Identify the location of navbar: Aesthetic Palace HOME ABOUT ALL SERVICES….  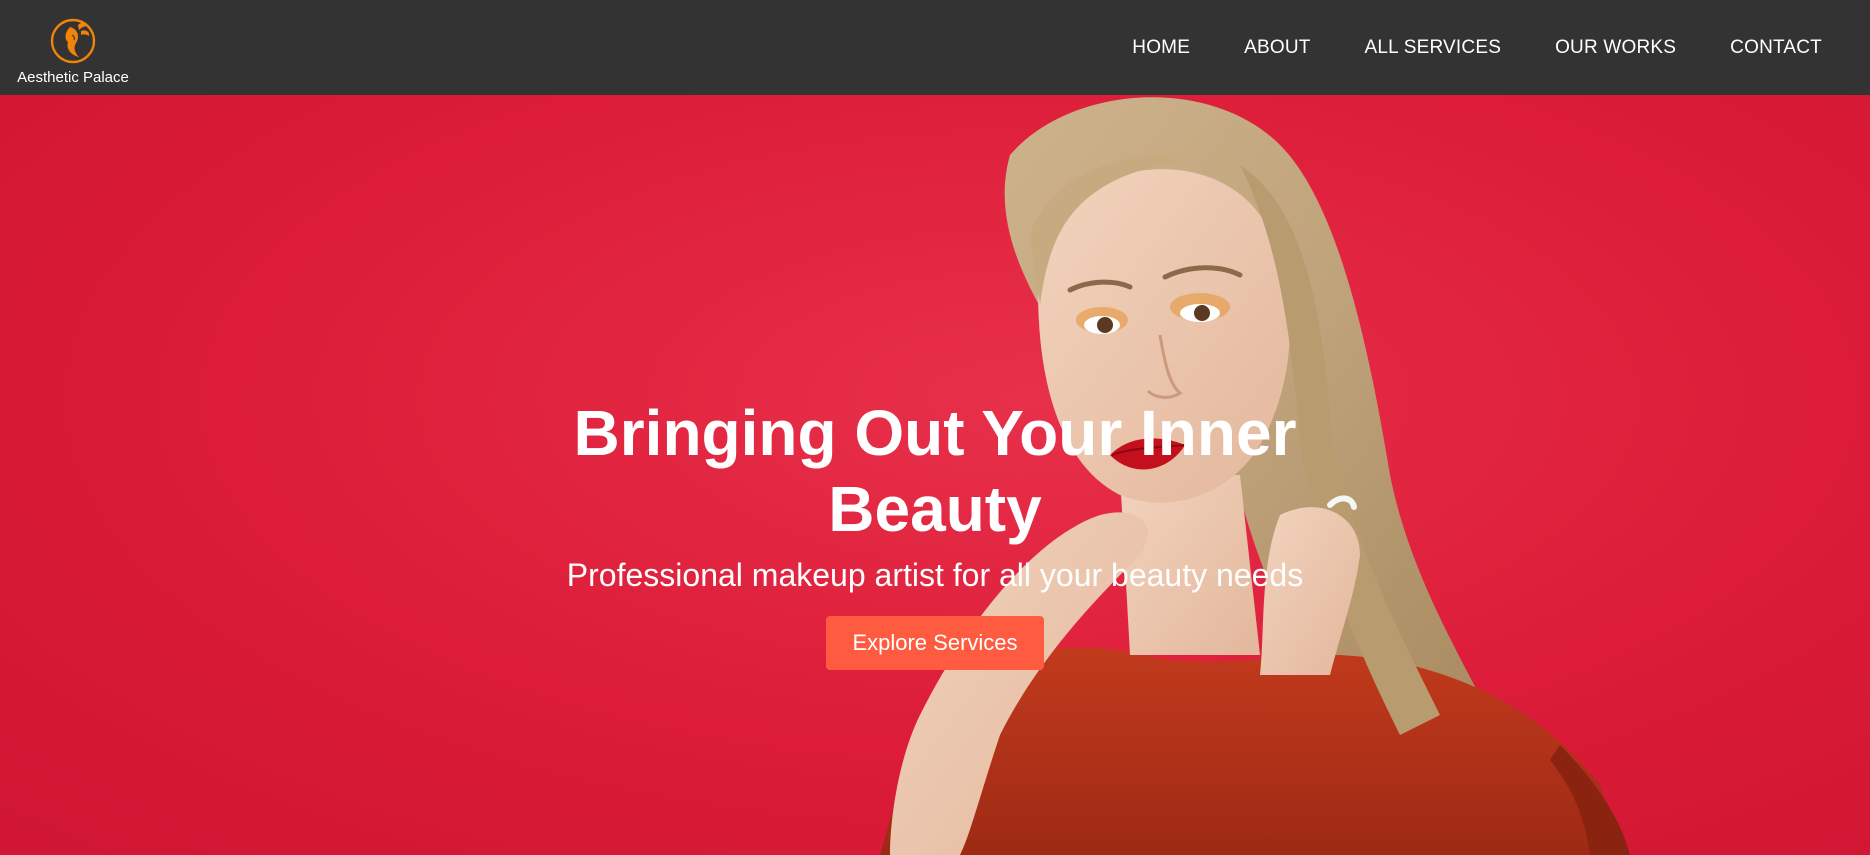
(935, 47).